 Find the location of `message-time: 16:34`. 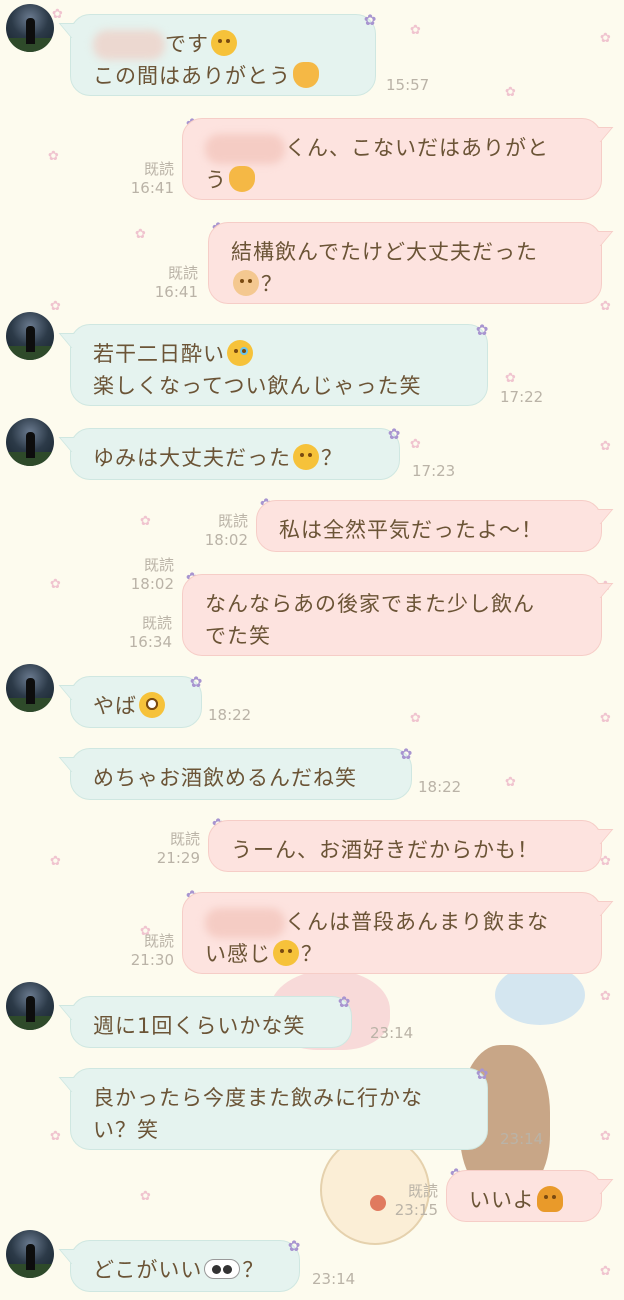

message-time: 16:34 is located at coordinates (150, 642).